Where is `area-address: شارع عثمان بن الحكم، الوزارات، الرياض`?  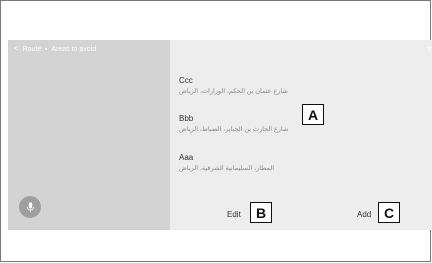 area-address: شارع عثمان بن الحكم، الوزارات، الرياض is located at coordinates (233, 91).